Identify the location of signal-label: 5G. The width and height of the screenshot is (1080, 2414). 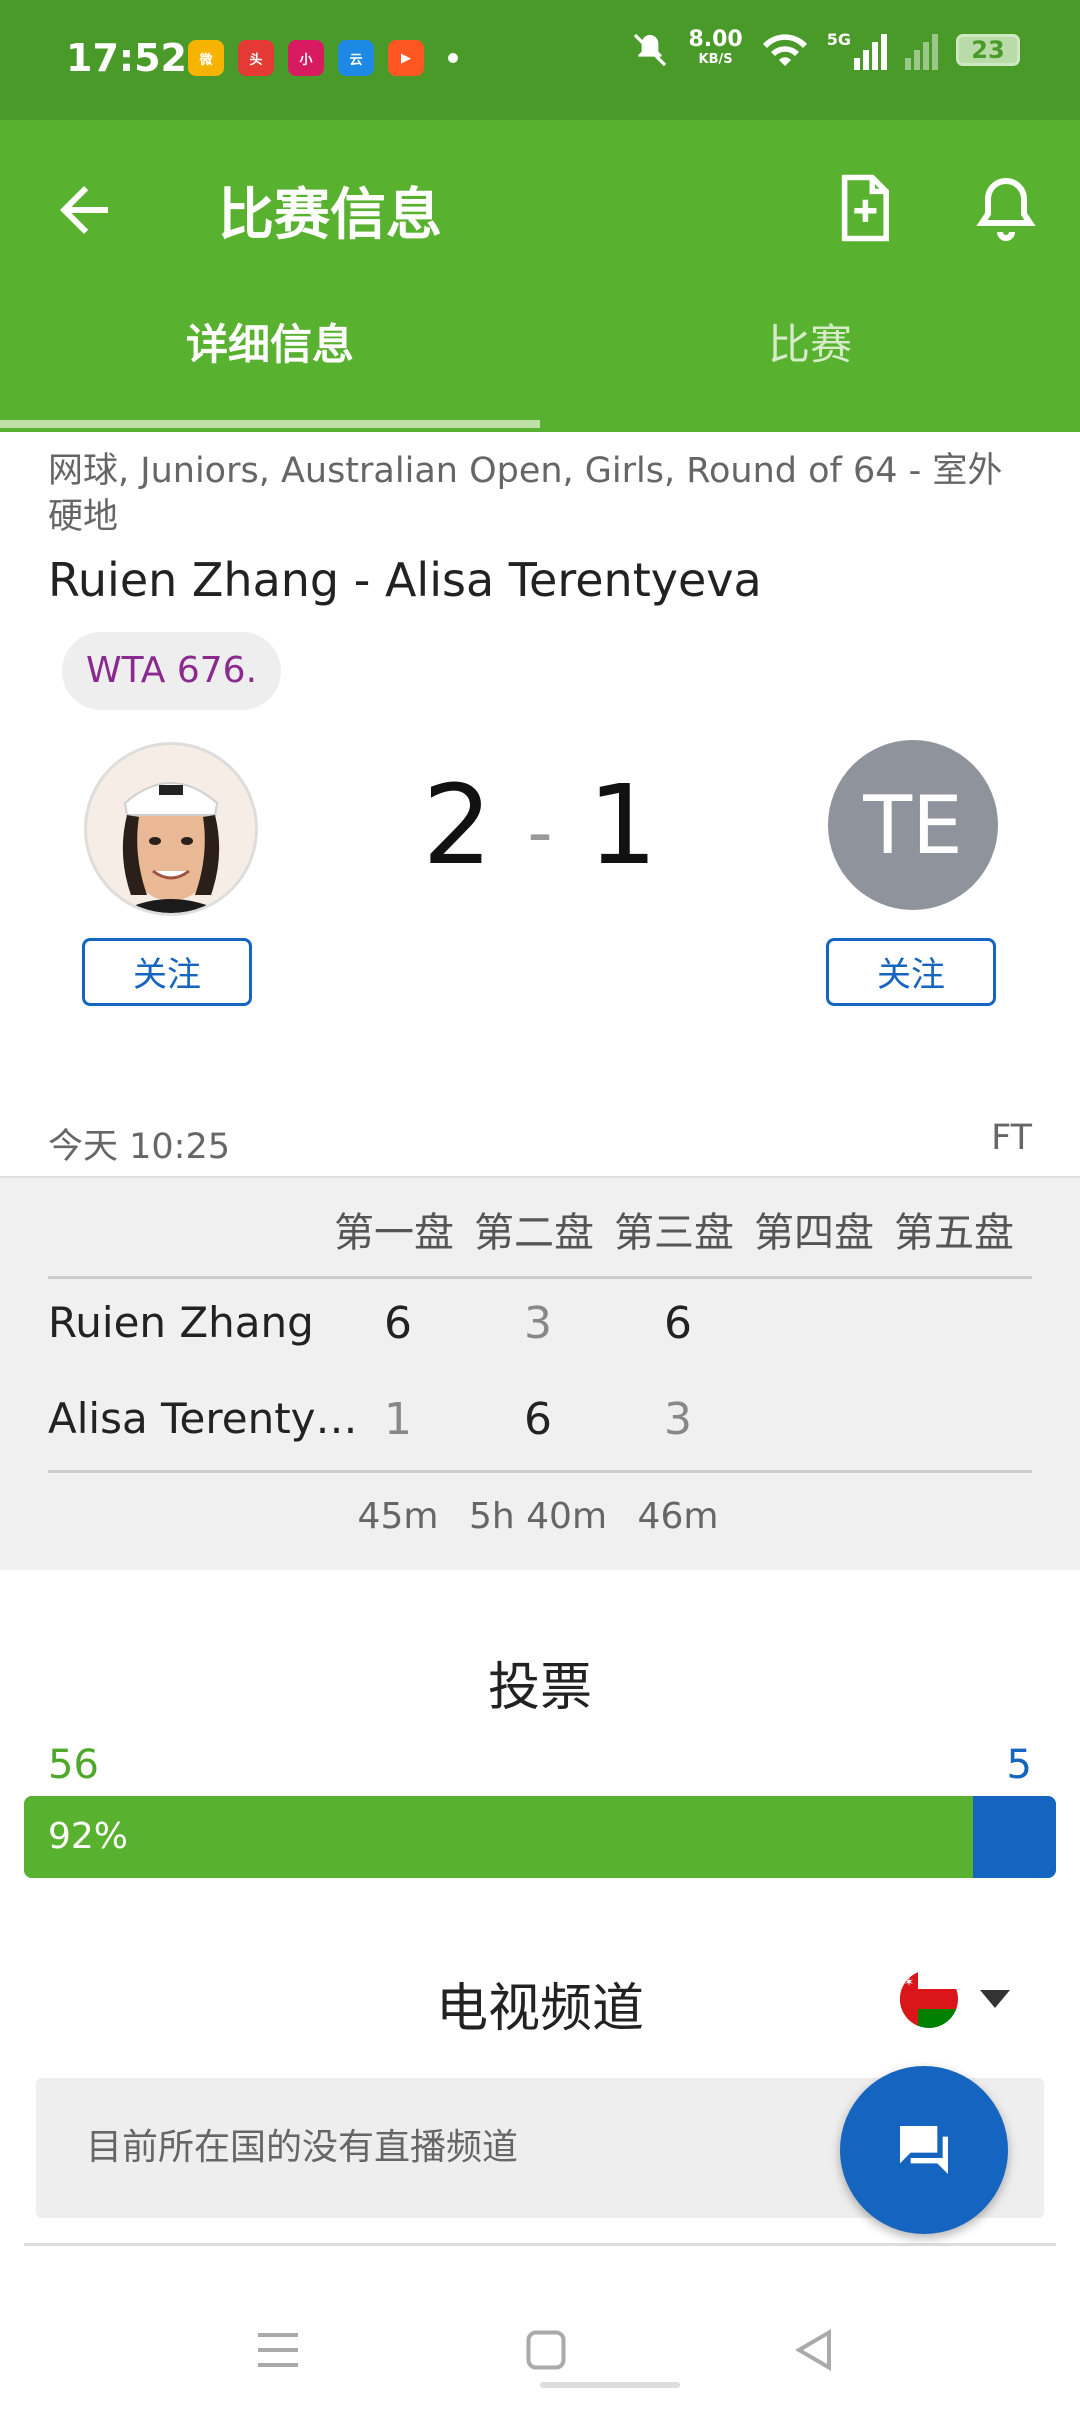
(838, 39).